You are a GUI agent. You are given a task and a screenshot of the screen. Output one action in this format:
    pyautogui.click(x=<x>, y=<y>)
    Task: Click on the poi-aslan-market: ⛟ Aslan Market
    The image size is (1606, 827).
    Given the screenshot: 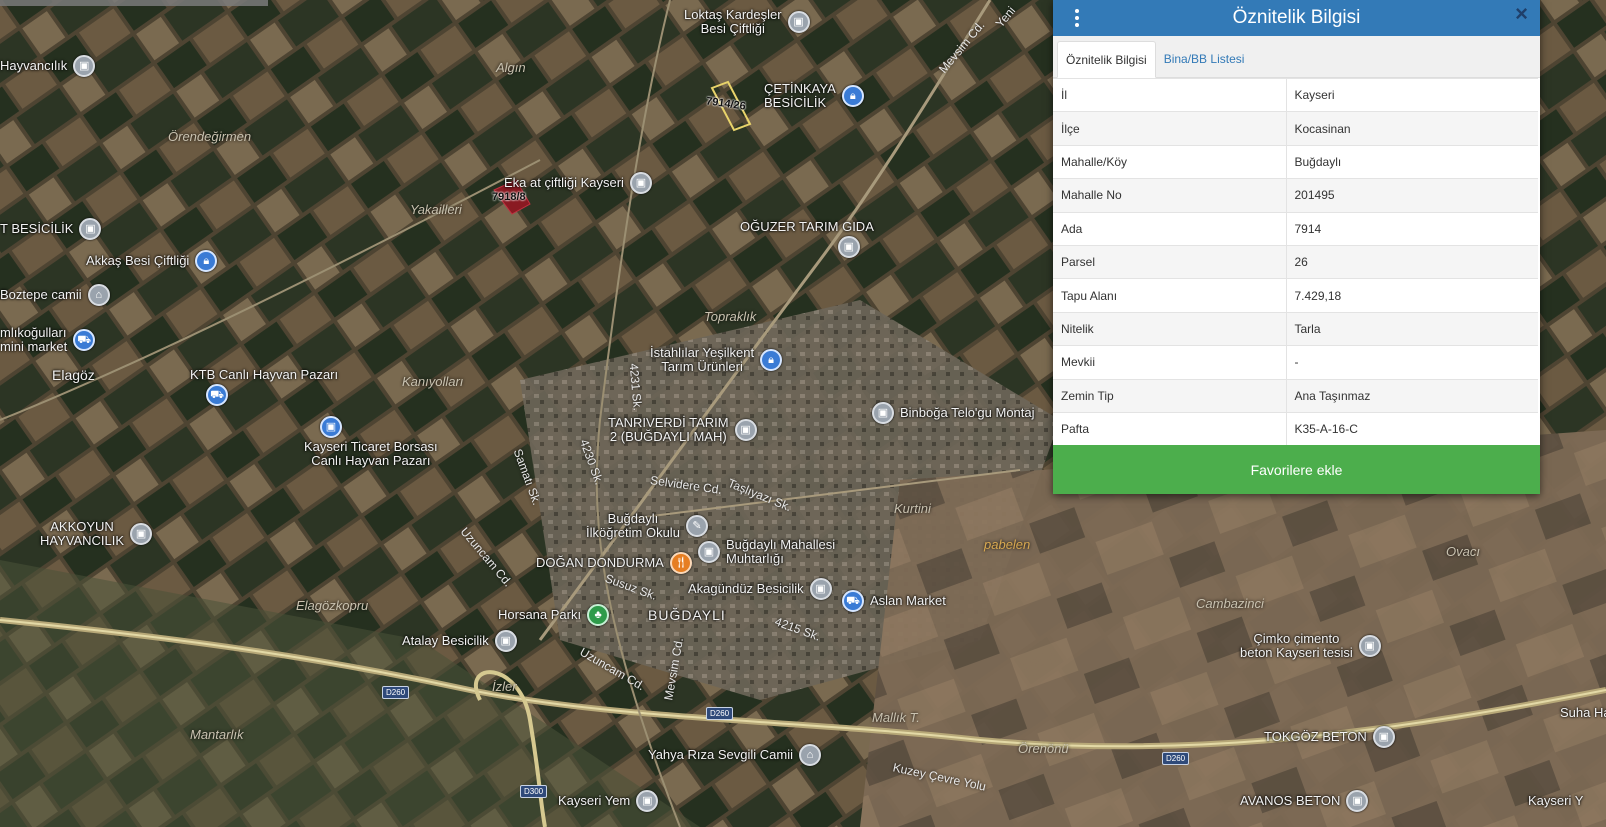 What is the action you would take?
    pyautogui.click(x=894, y=601)
    